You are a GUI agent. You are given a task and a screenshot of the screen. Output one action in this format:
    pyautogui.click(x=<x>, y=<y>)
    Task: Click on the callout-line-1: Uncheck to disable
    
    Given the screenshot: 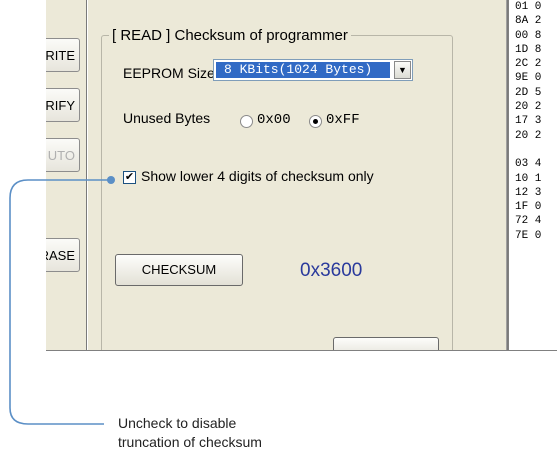 What is the action you would take?
    pyautogui.click(x=177, y=423)
    